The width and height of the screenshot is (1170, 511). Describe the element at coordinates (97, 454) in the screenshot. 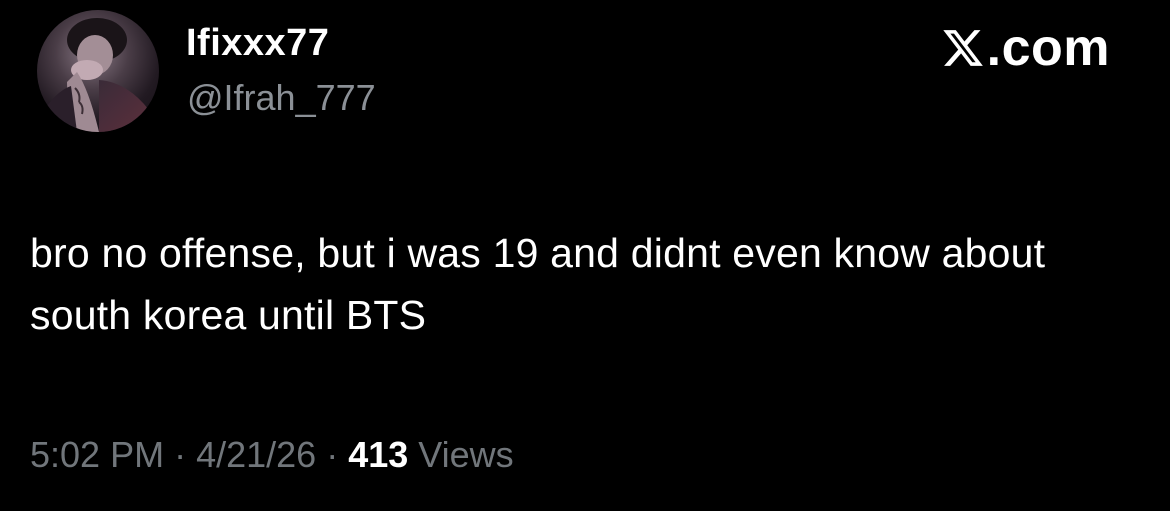

I see `tweet-time: 5:02 PM` at that location.